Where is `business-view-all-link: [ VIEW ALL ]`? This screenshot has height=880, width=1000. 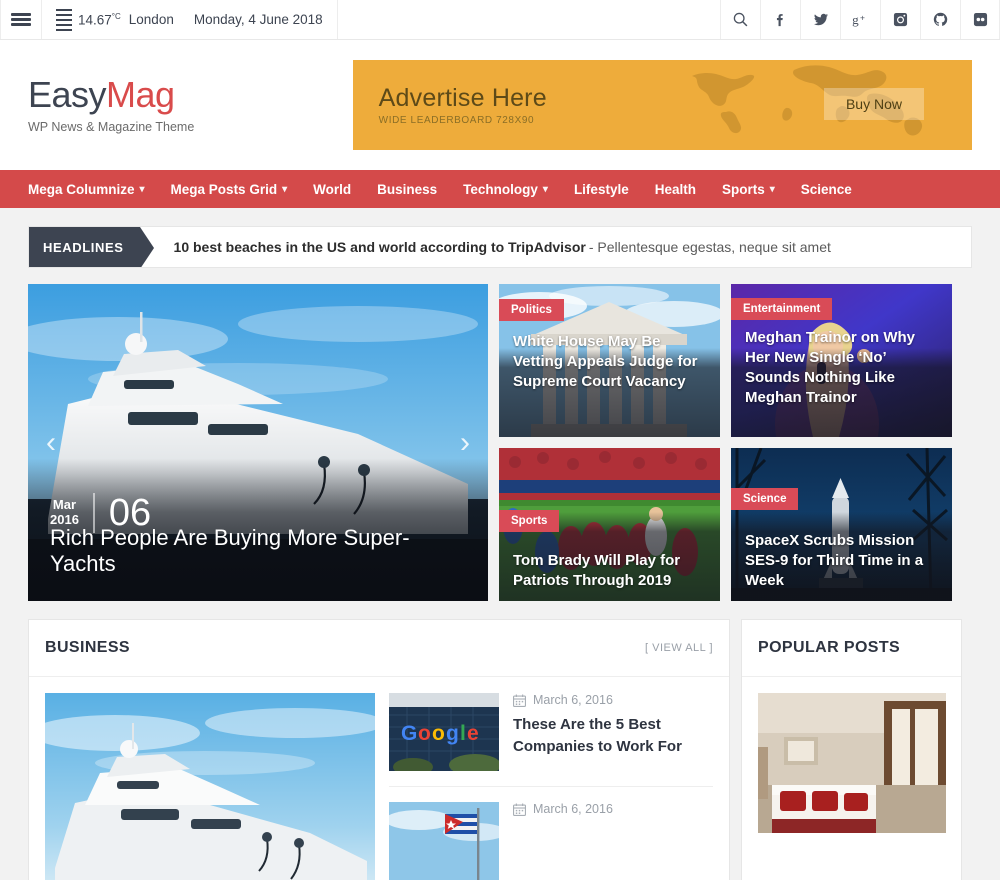
business-view-all-link: [ VIEW ALL ] is located at coordinates (679, 648).